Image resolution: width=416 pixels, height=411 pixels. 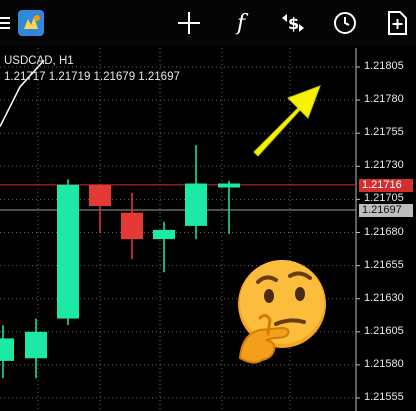 I want to click on price-axis-label: 1.21780, so click(x=384, y=99).